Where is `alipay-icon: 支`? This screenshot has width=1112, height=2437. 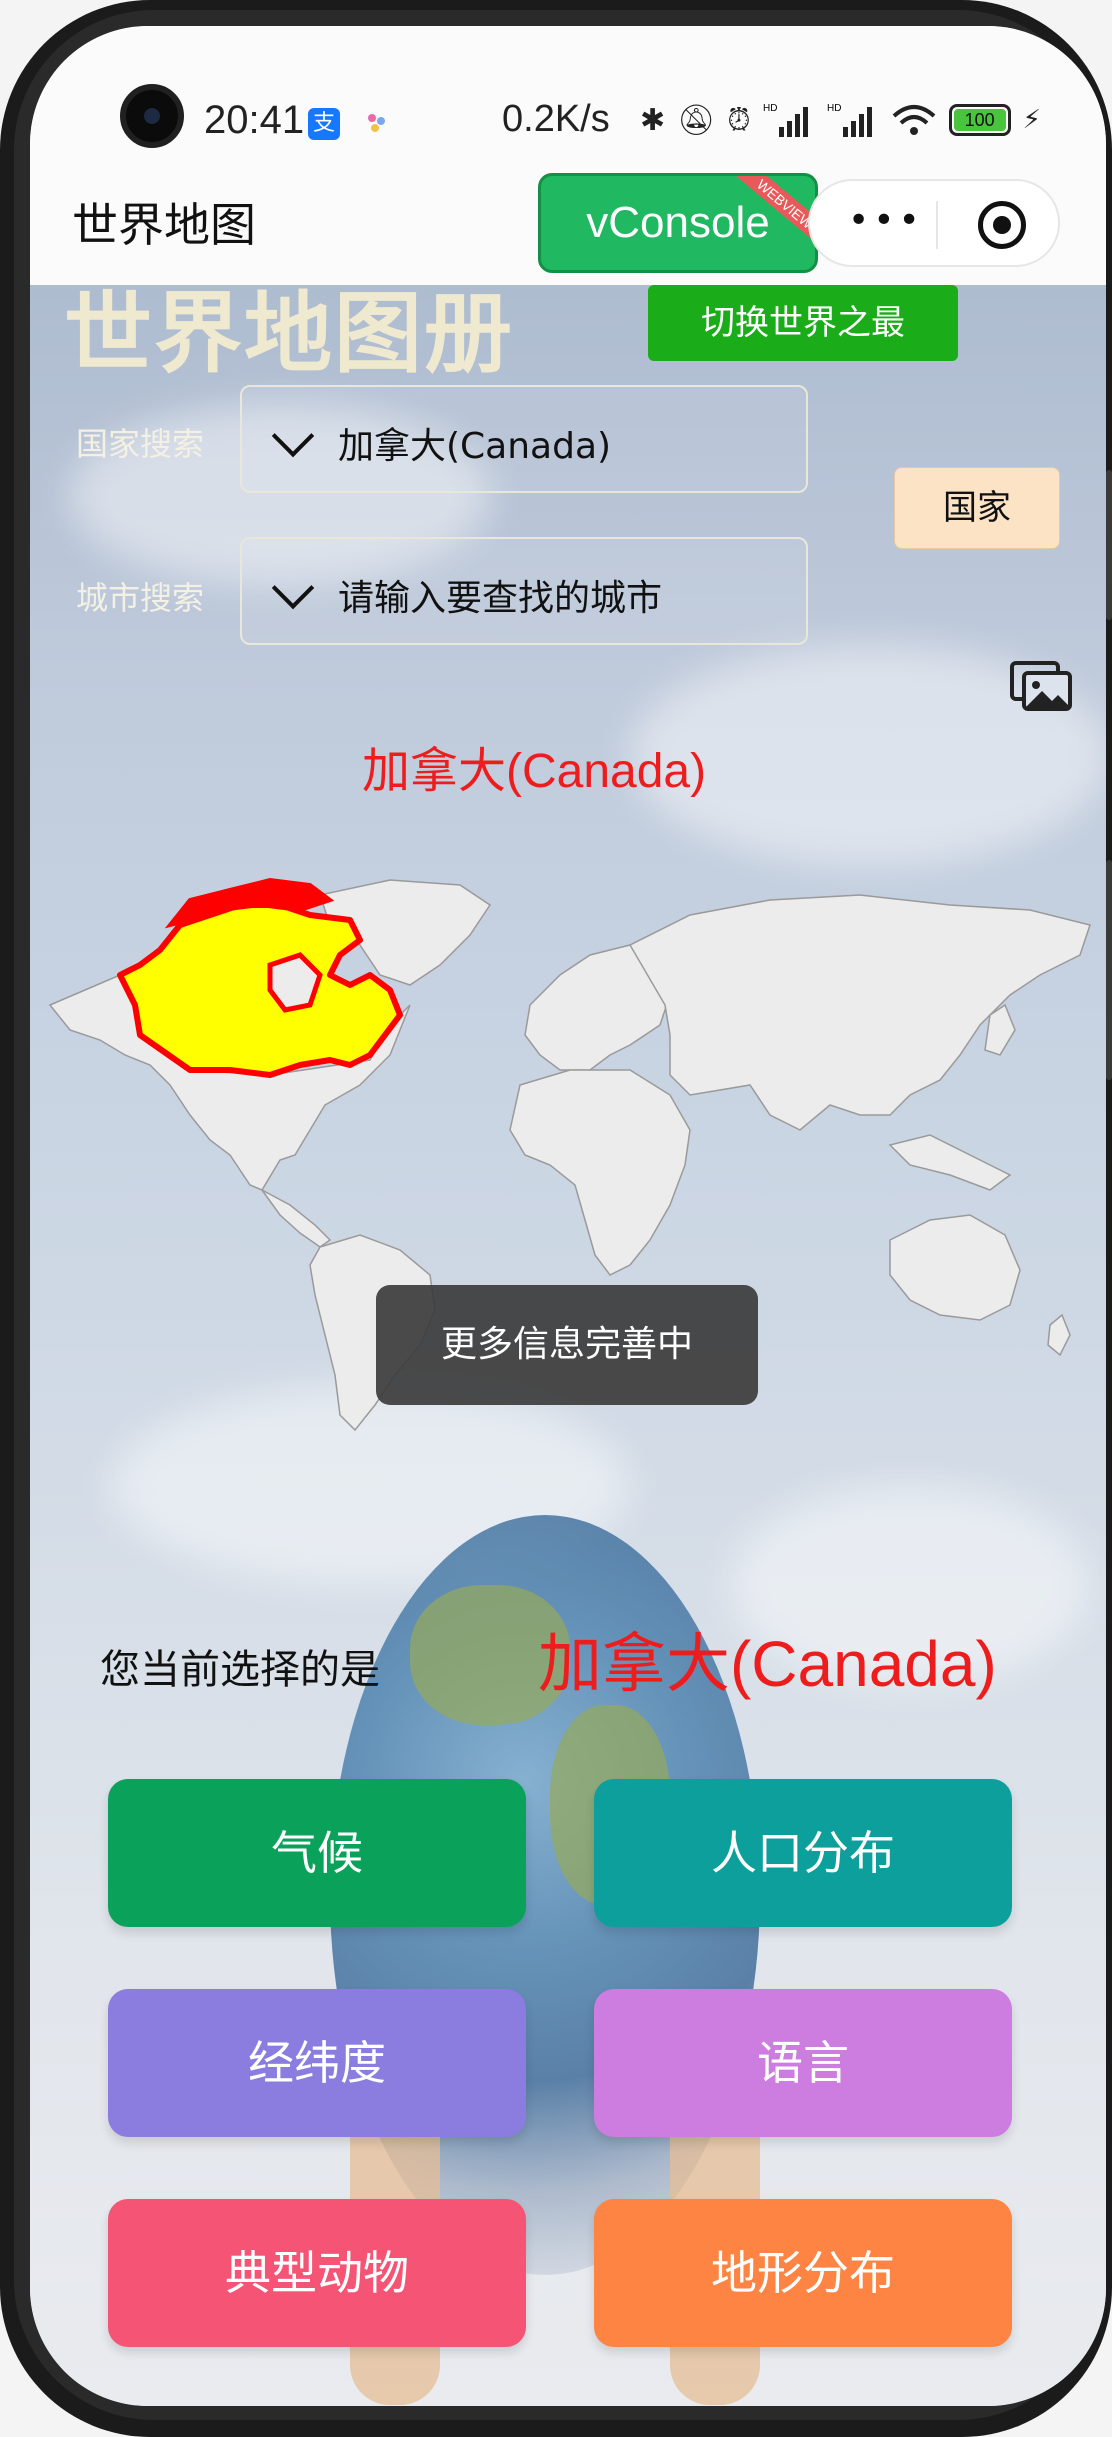 alipay-icon: 支 is located at coordinates (324, 124).